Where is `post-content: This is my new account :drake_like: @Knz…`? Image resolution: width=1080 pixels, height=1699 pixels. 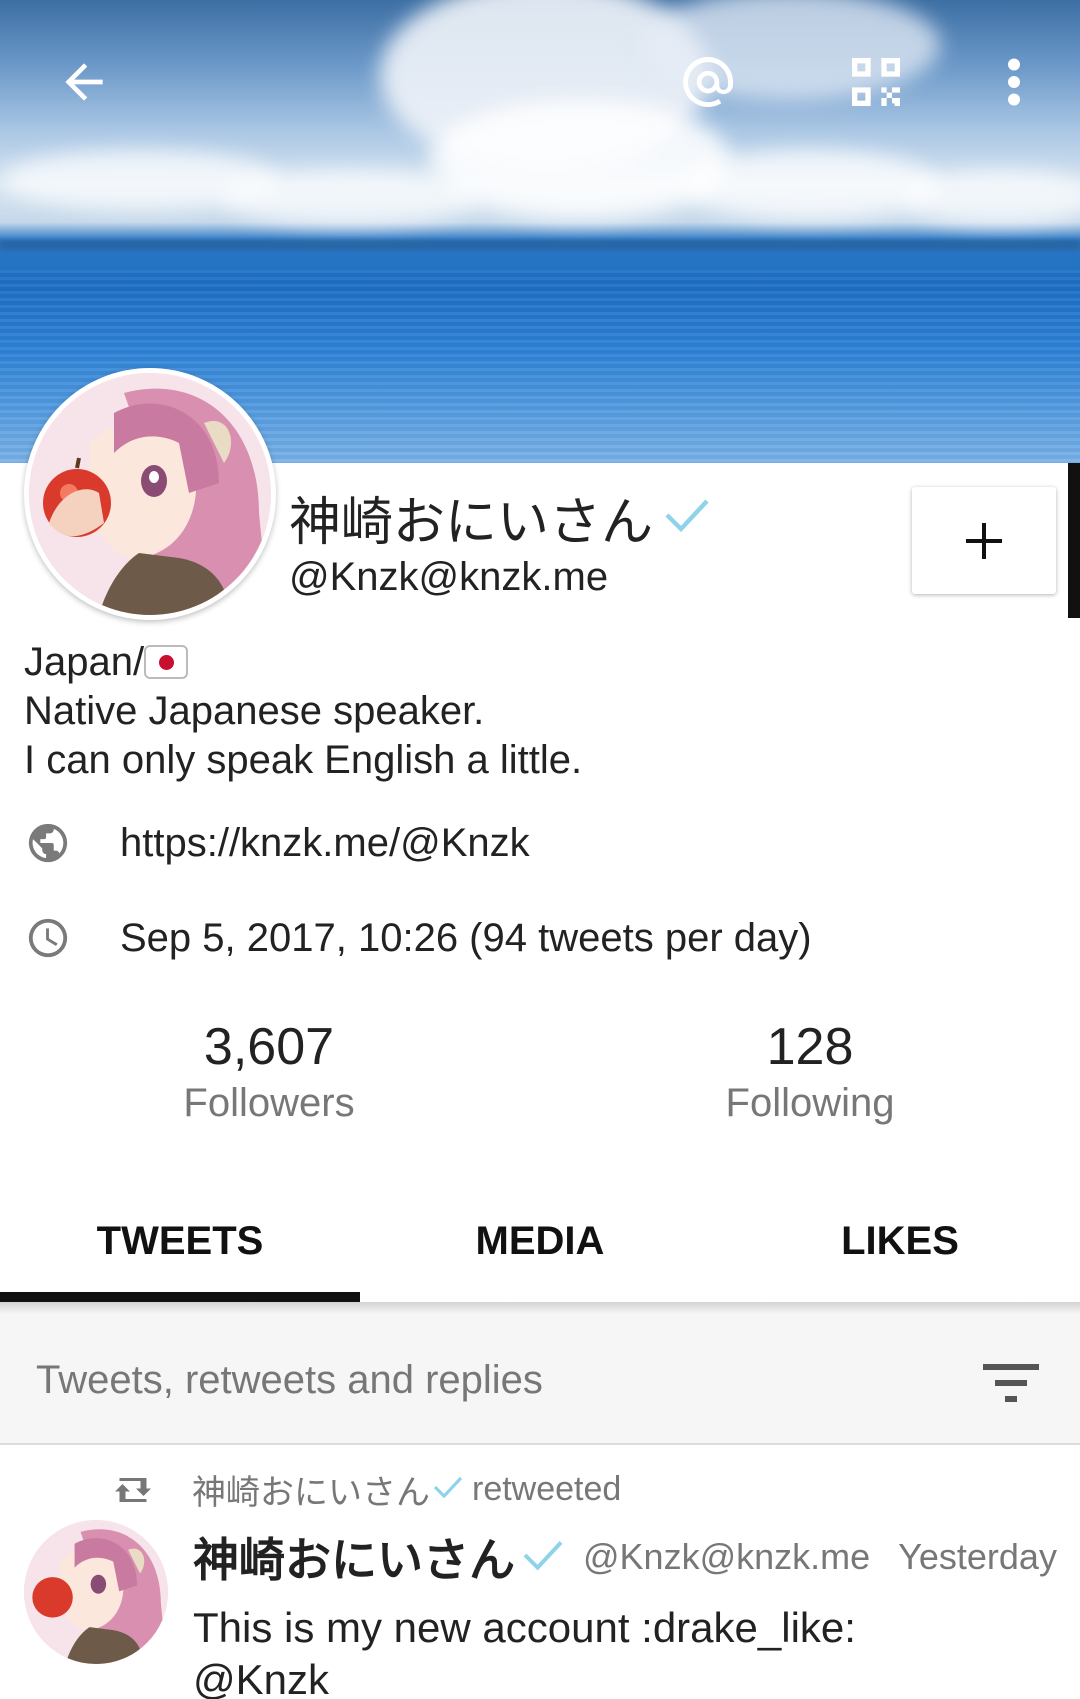 post-content: This is my new account :drake_like: @Knz… is located at coordinates (524, 1650).